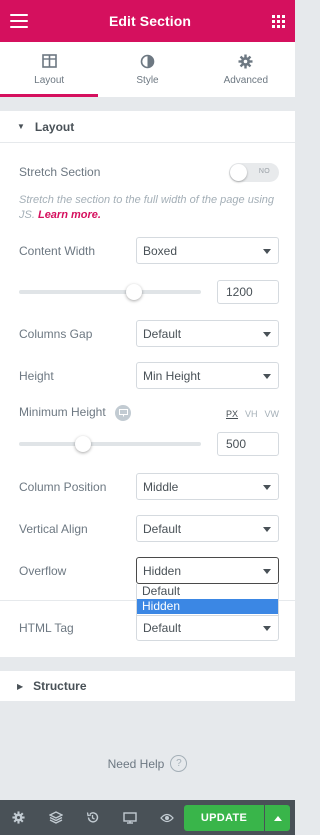 The height and width of the screenshot is (835, 320). What do you see at coordinates (60, 686) in the screenshot?
I see `structure-section-title: Structure` at bounding box center [60, 686].